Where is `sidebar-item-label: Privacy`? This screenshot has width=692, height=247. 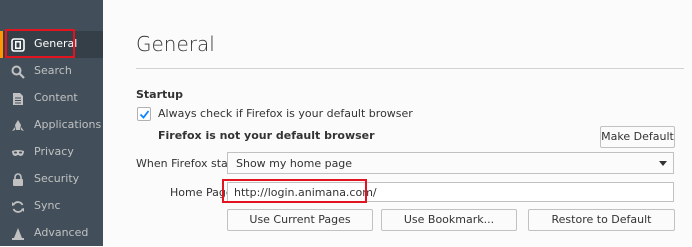
sidebar-item-label: Privacy is located at coordinates (54, 151).